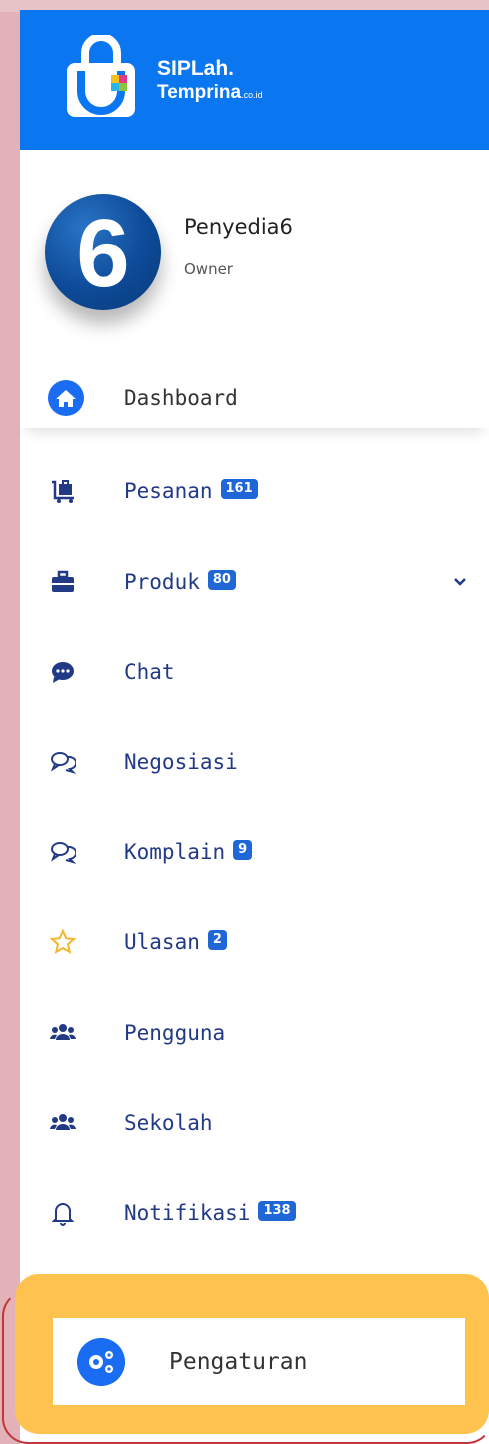 Image resolution: width=489 pixels, height=1444 pixels. What do you see at coordinates (277, 1211) in the screenshot?
I see `badge-notifikasi: 138` at bounding box center [277, 1211].